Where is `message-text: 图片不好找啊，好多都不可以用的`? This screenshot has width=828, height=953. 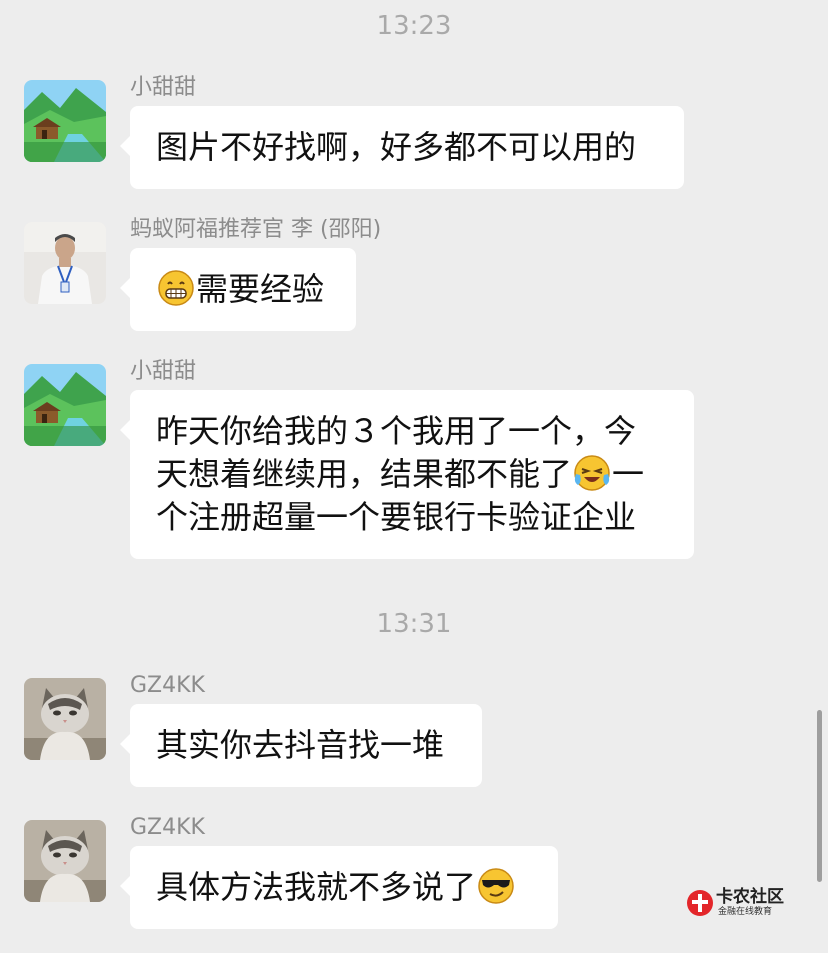 message-text: 图片不好找啊，好多都不可以用的 is located at coordinates (396, 147).